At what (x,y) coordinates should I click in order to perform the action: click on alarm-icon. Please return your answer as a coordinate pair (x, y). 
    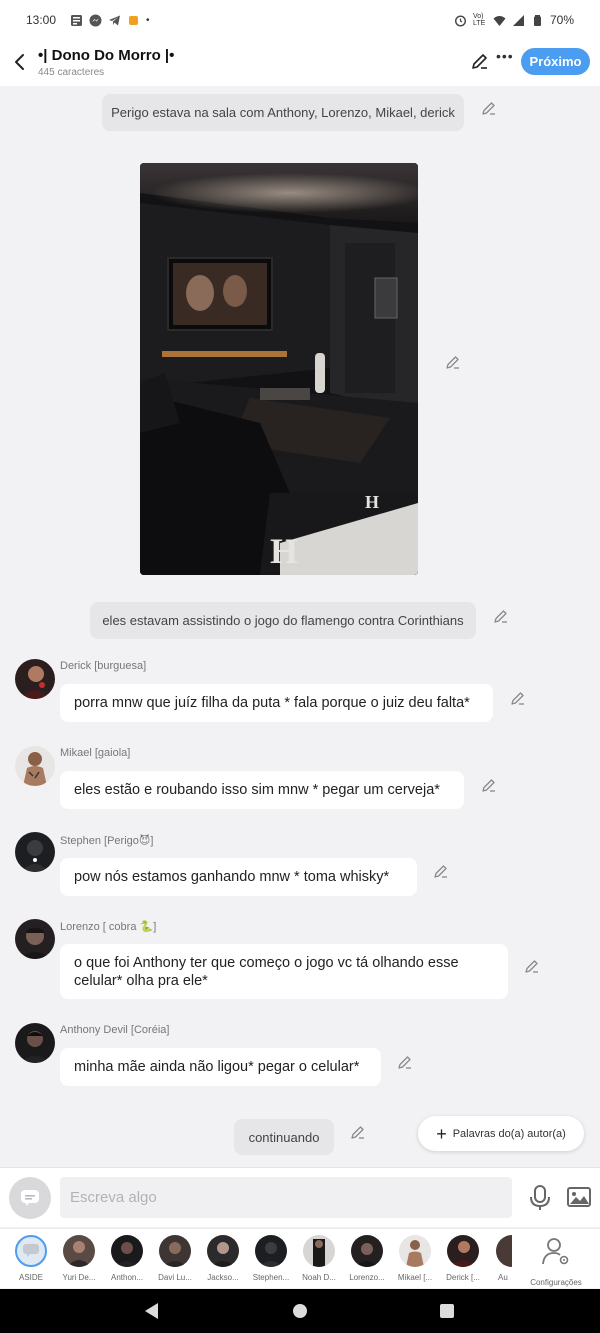
    Looking at the image, I should click on (460, 20).